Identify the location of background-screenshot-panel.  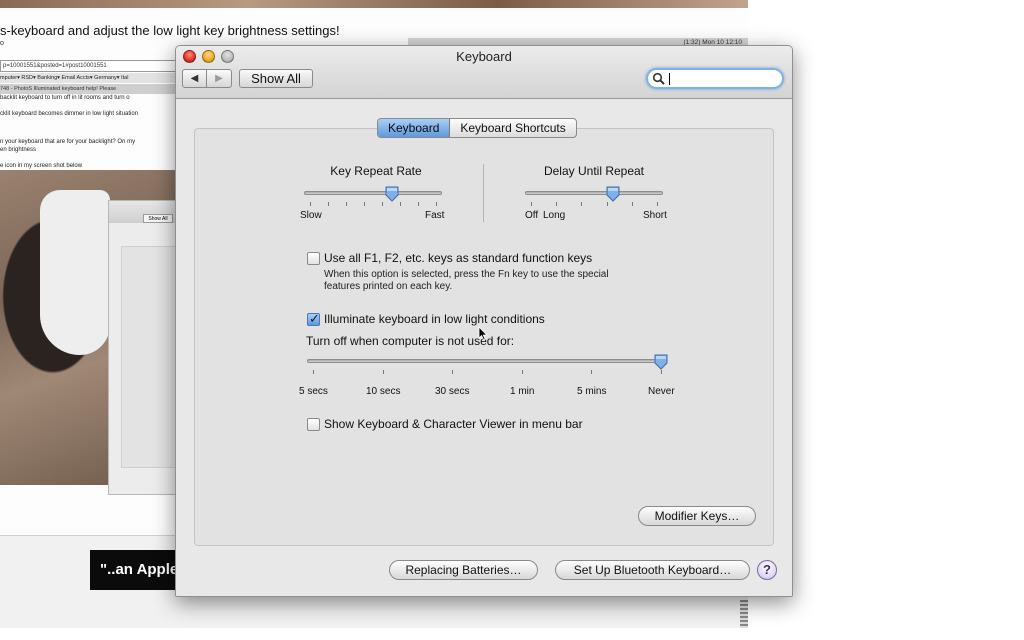
(149, 357).